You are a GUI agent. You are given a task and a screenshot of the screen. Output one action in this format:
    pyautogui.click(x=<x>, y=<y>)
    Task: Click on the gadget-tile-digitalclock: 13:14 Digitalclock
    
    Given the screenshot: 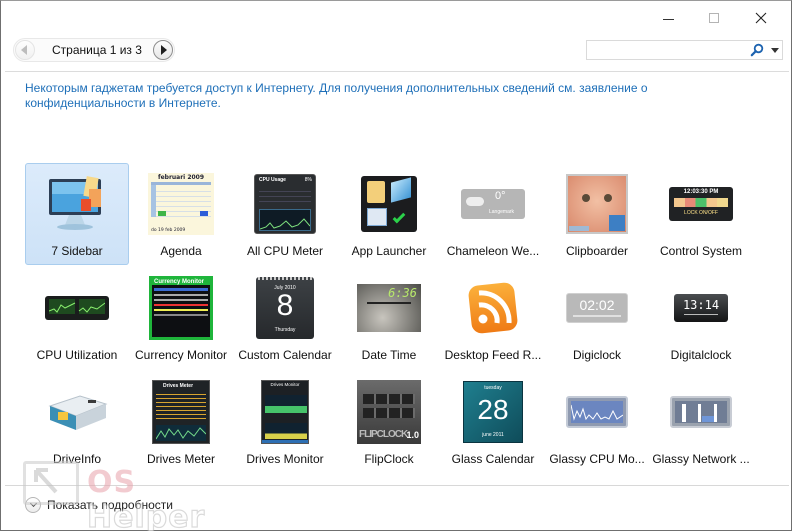 What is the action you would take?
    pyautogui.click(x=701, y=318)
    